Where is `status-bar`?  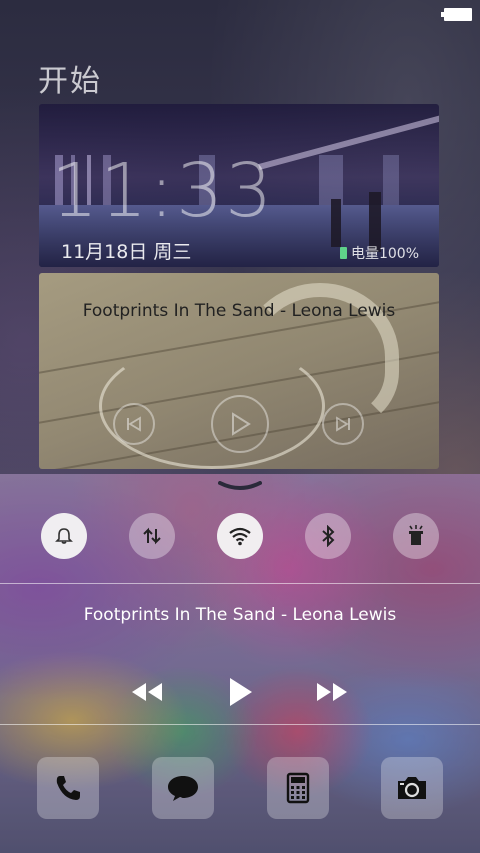
status-bar is located at coordinates (240, 14).